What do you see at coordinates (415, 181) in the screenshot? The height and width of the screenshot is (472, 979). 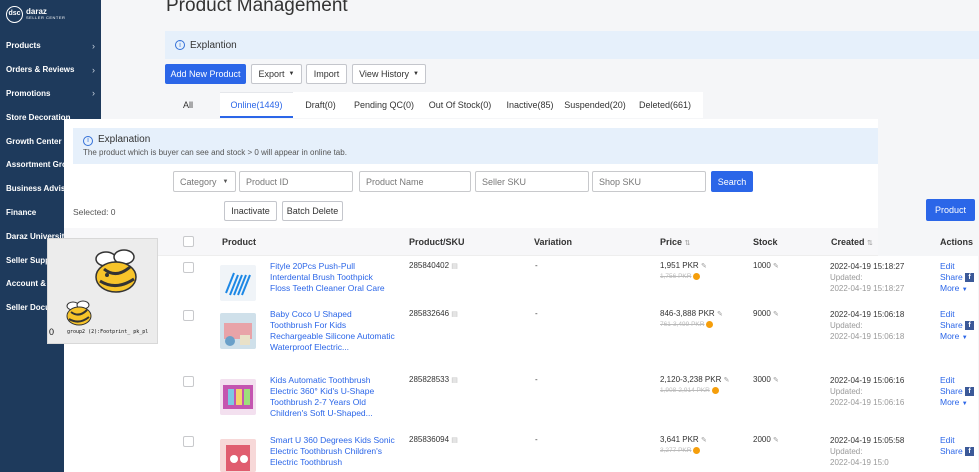 I see `product-name-input: Product Name` at bounding box center [415, 181].